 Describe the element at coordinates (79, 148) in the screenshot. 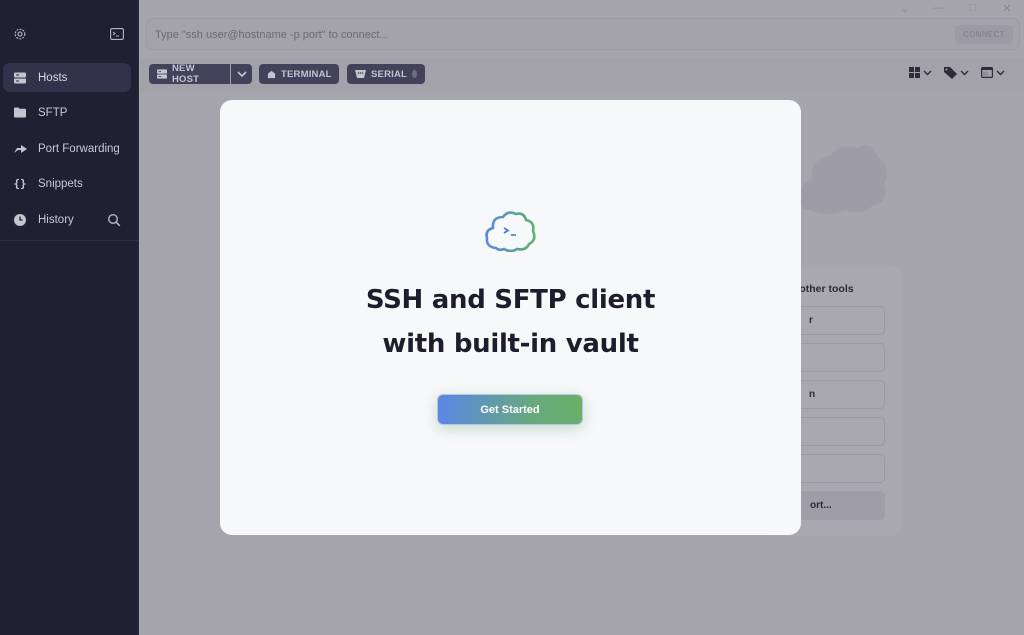

I see `sidebar-item-label: Port Forwarding` at that location.